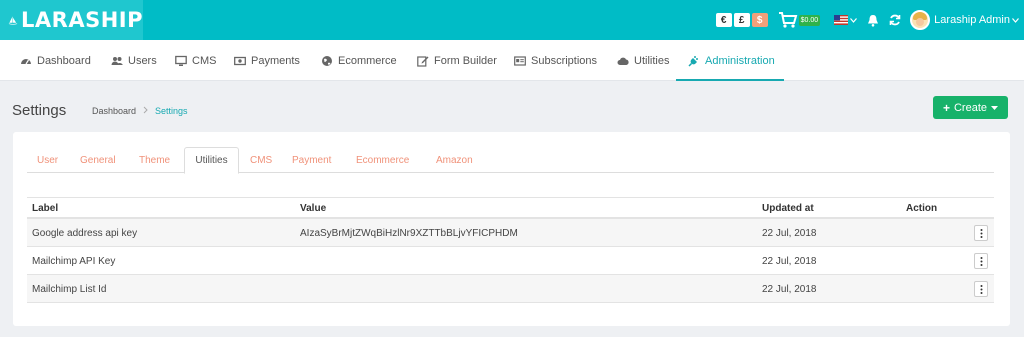 The width and height of the screenshot is (1024, 337). What do you see at coordinates (972, 20) in the screenshot?
I see `user-menu-name: Laraship Admin` at bounding box center [972, 20].